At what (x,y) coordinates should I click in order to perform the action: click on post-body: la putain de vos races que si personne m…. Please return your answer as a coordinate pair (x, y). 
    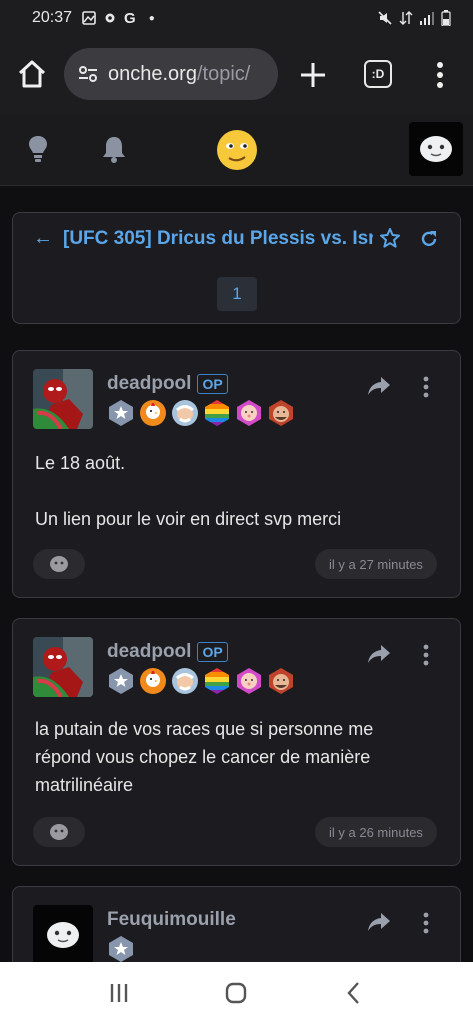
    Looking at the image, I should click on (235, 757).